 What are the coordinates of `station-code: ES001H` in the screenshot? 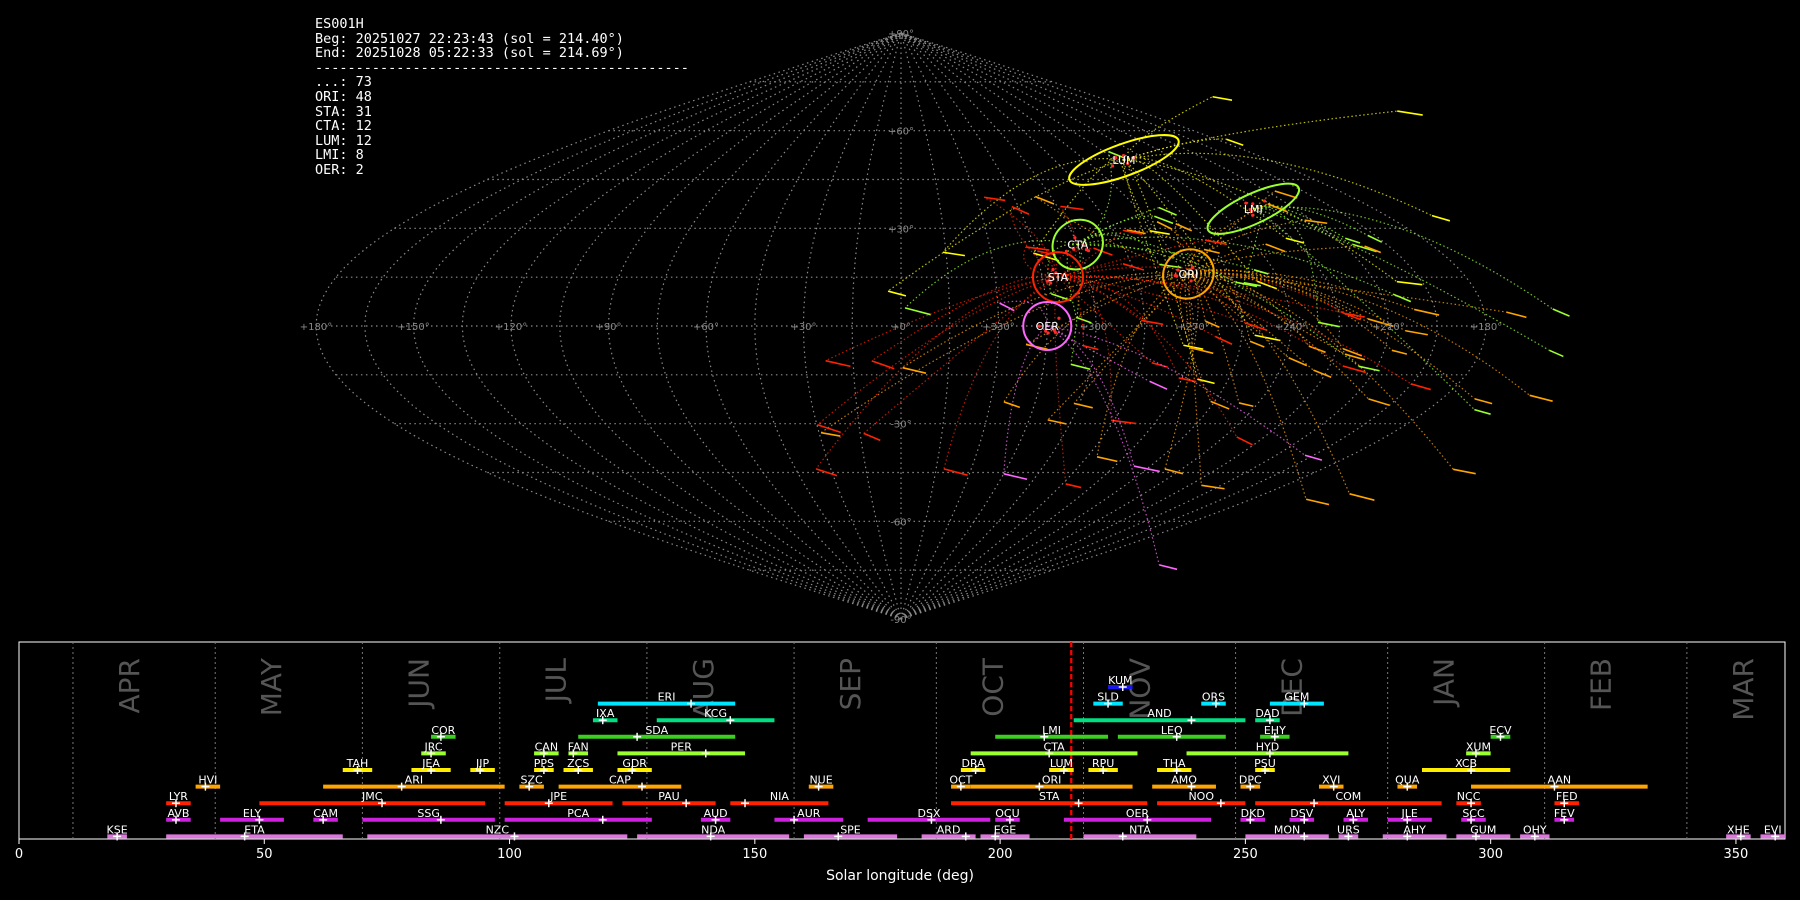 It's located at (339, 24).